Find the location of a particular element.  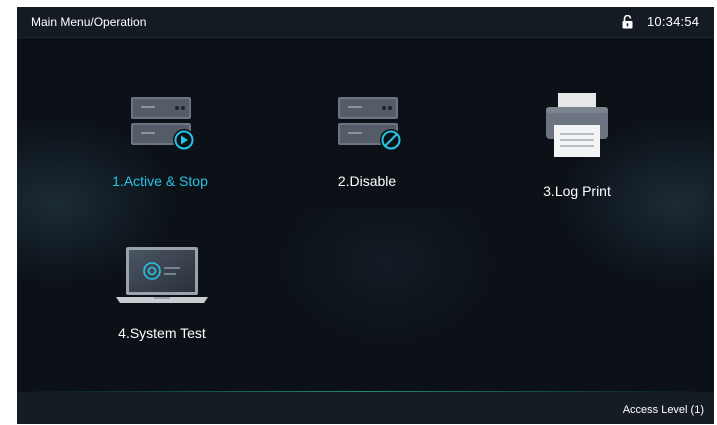

menu-item-log-print: 3.Log Print is located at coordinates (577, 146).